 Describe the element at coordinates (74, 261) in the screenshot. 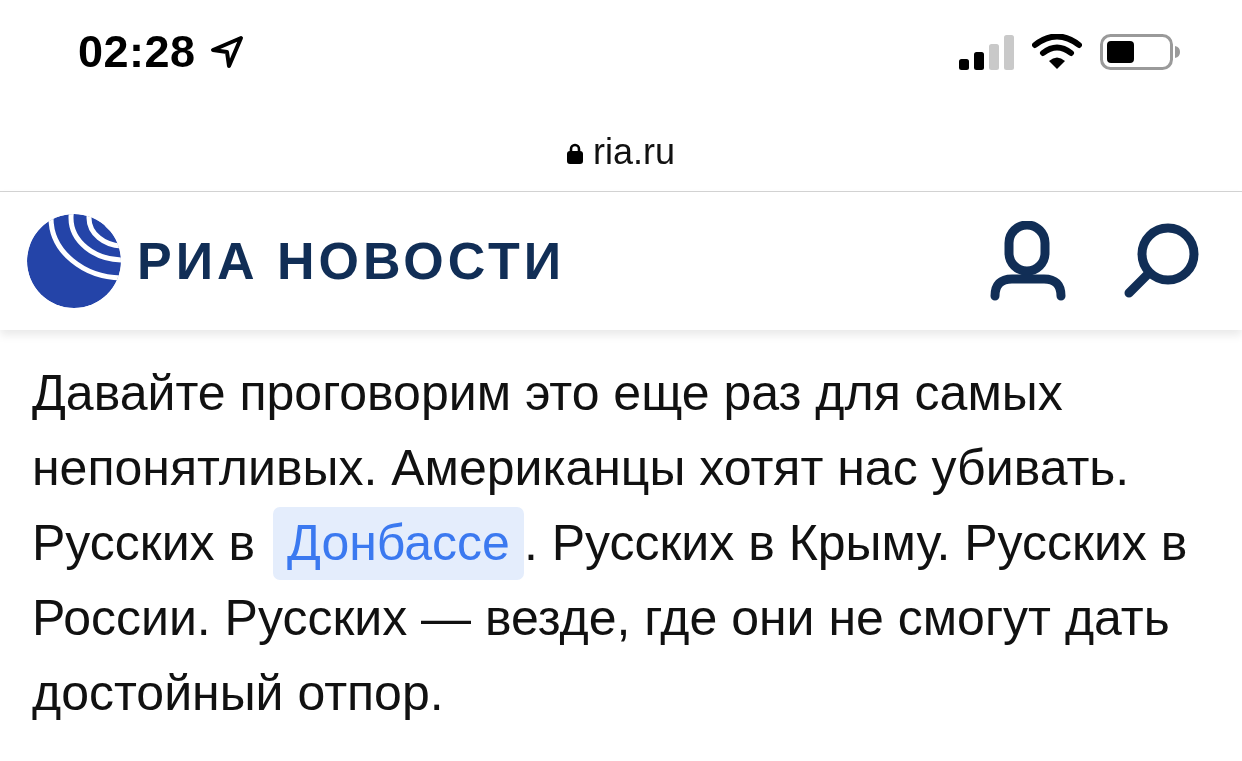

I see `globe-logo-icon` at that location.